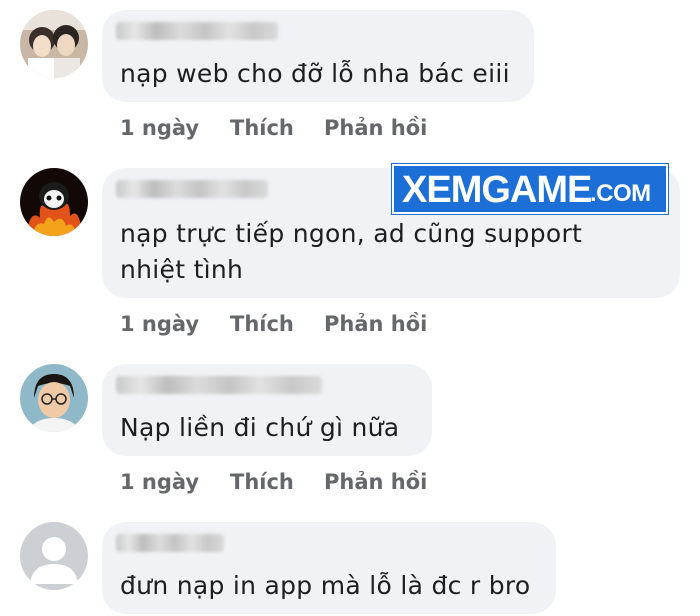 The height and width of the screenshot is (616, 700). I want to click on comment-text-line-2: nhiệt tình, so click(182, 269).